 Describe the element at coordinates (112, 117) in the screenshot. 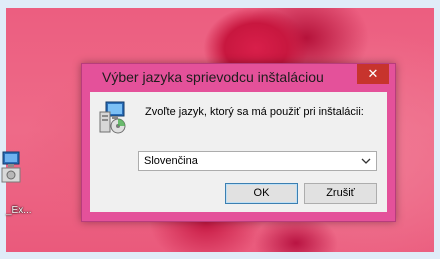

I see `setup-installer-icon` at that location.